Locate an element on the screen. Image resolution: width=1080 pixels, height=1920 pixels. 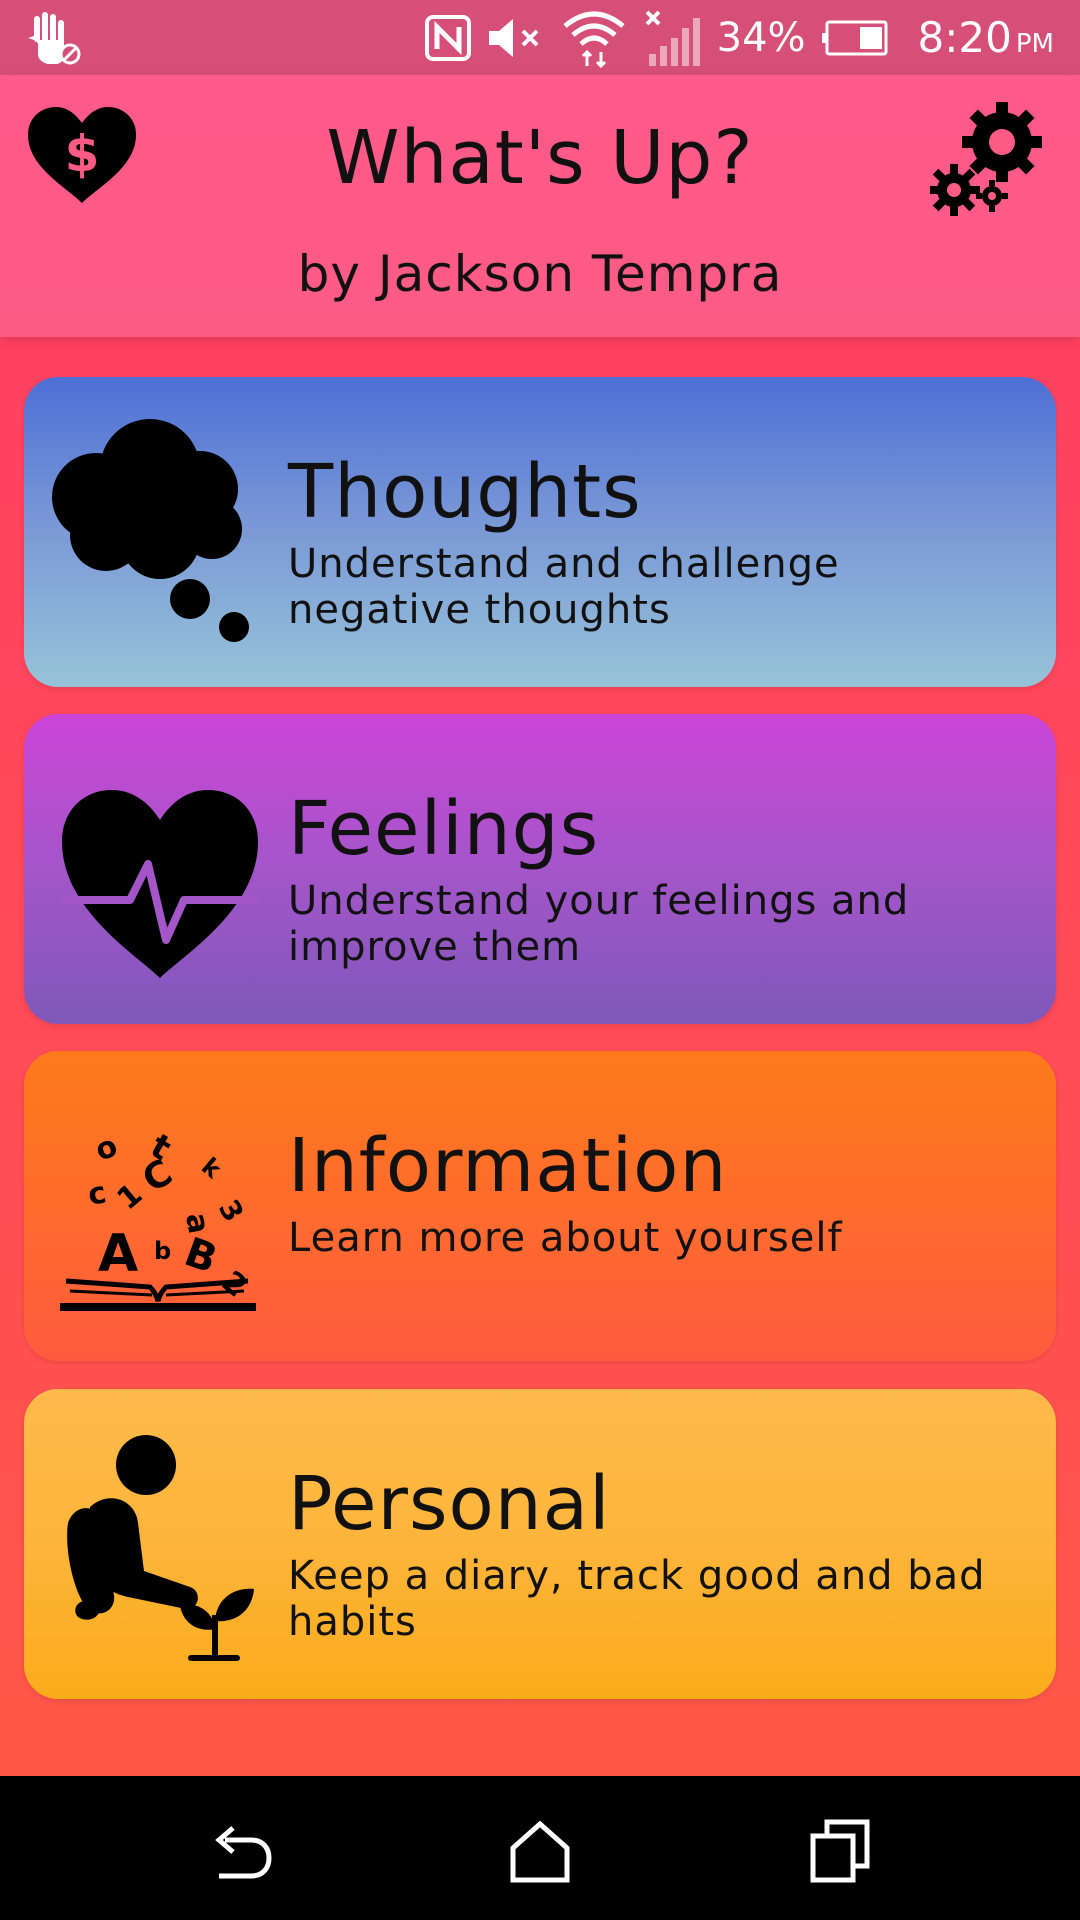
clock-ampm: PM is located at coordinates (1034, 44).